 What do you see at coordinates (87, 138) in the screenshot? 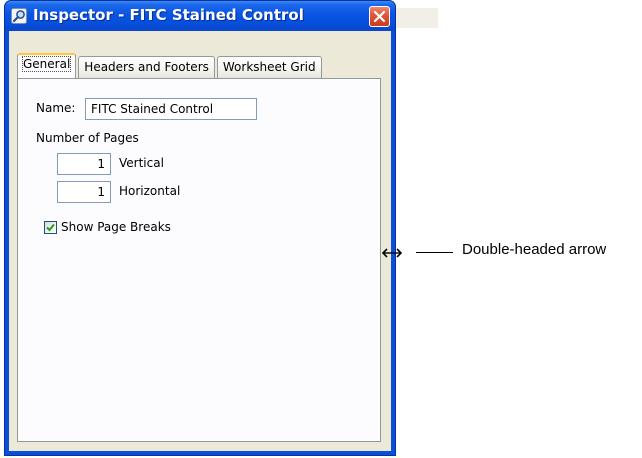
I see `number-of-pages-heading: Number of Pages` at bounding box center [87, 138].